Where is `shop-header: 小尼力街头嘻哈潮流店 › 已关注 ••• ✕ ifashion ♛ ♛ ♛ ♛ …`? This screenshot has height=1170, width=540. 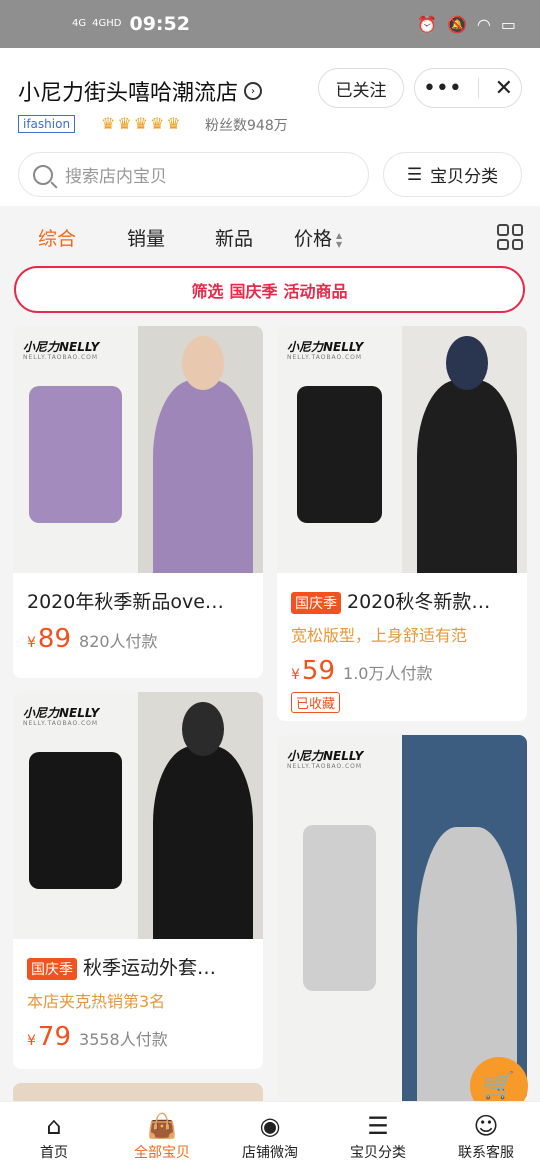
shop-header: 小尼力街头嘻哈潮流店 › 已关注 ••• ✕ ifashion ♛ ♛ ♛ ♛ … is located at coordinates (270, 127).